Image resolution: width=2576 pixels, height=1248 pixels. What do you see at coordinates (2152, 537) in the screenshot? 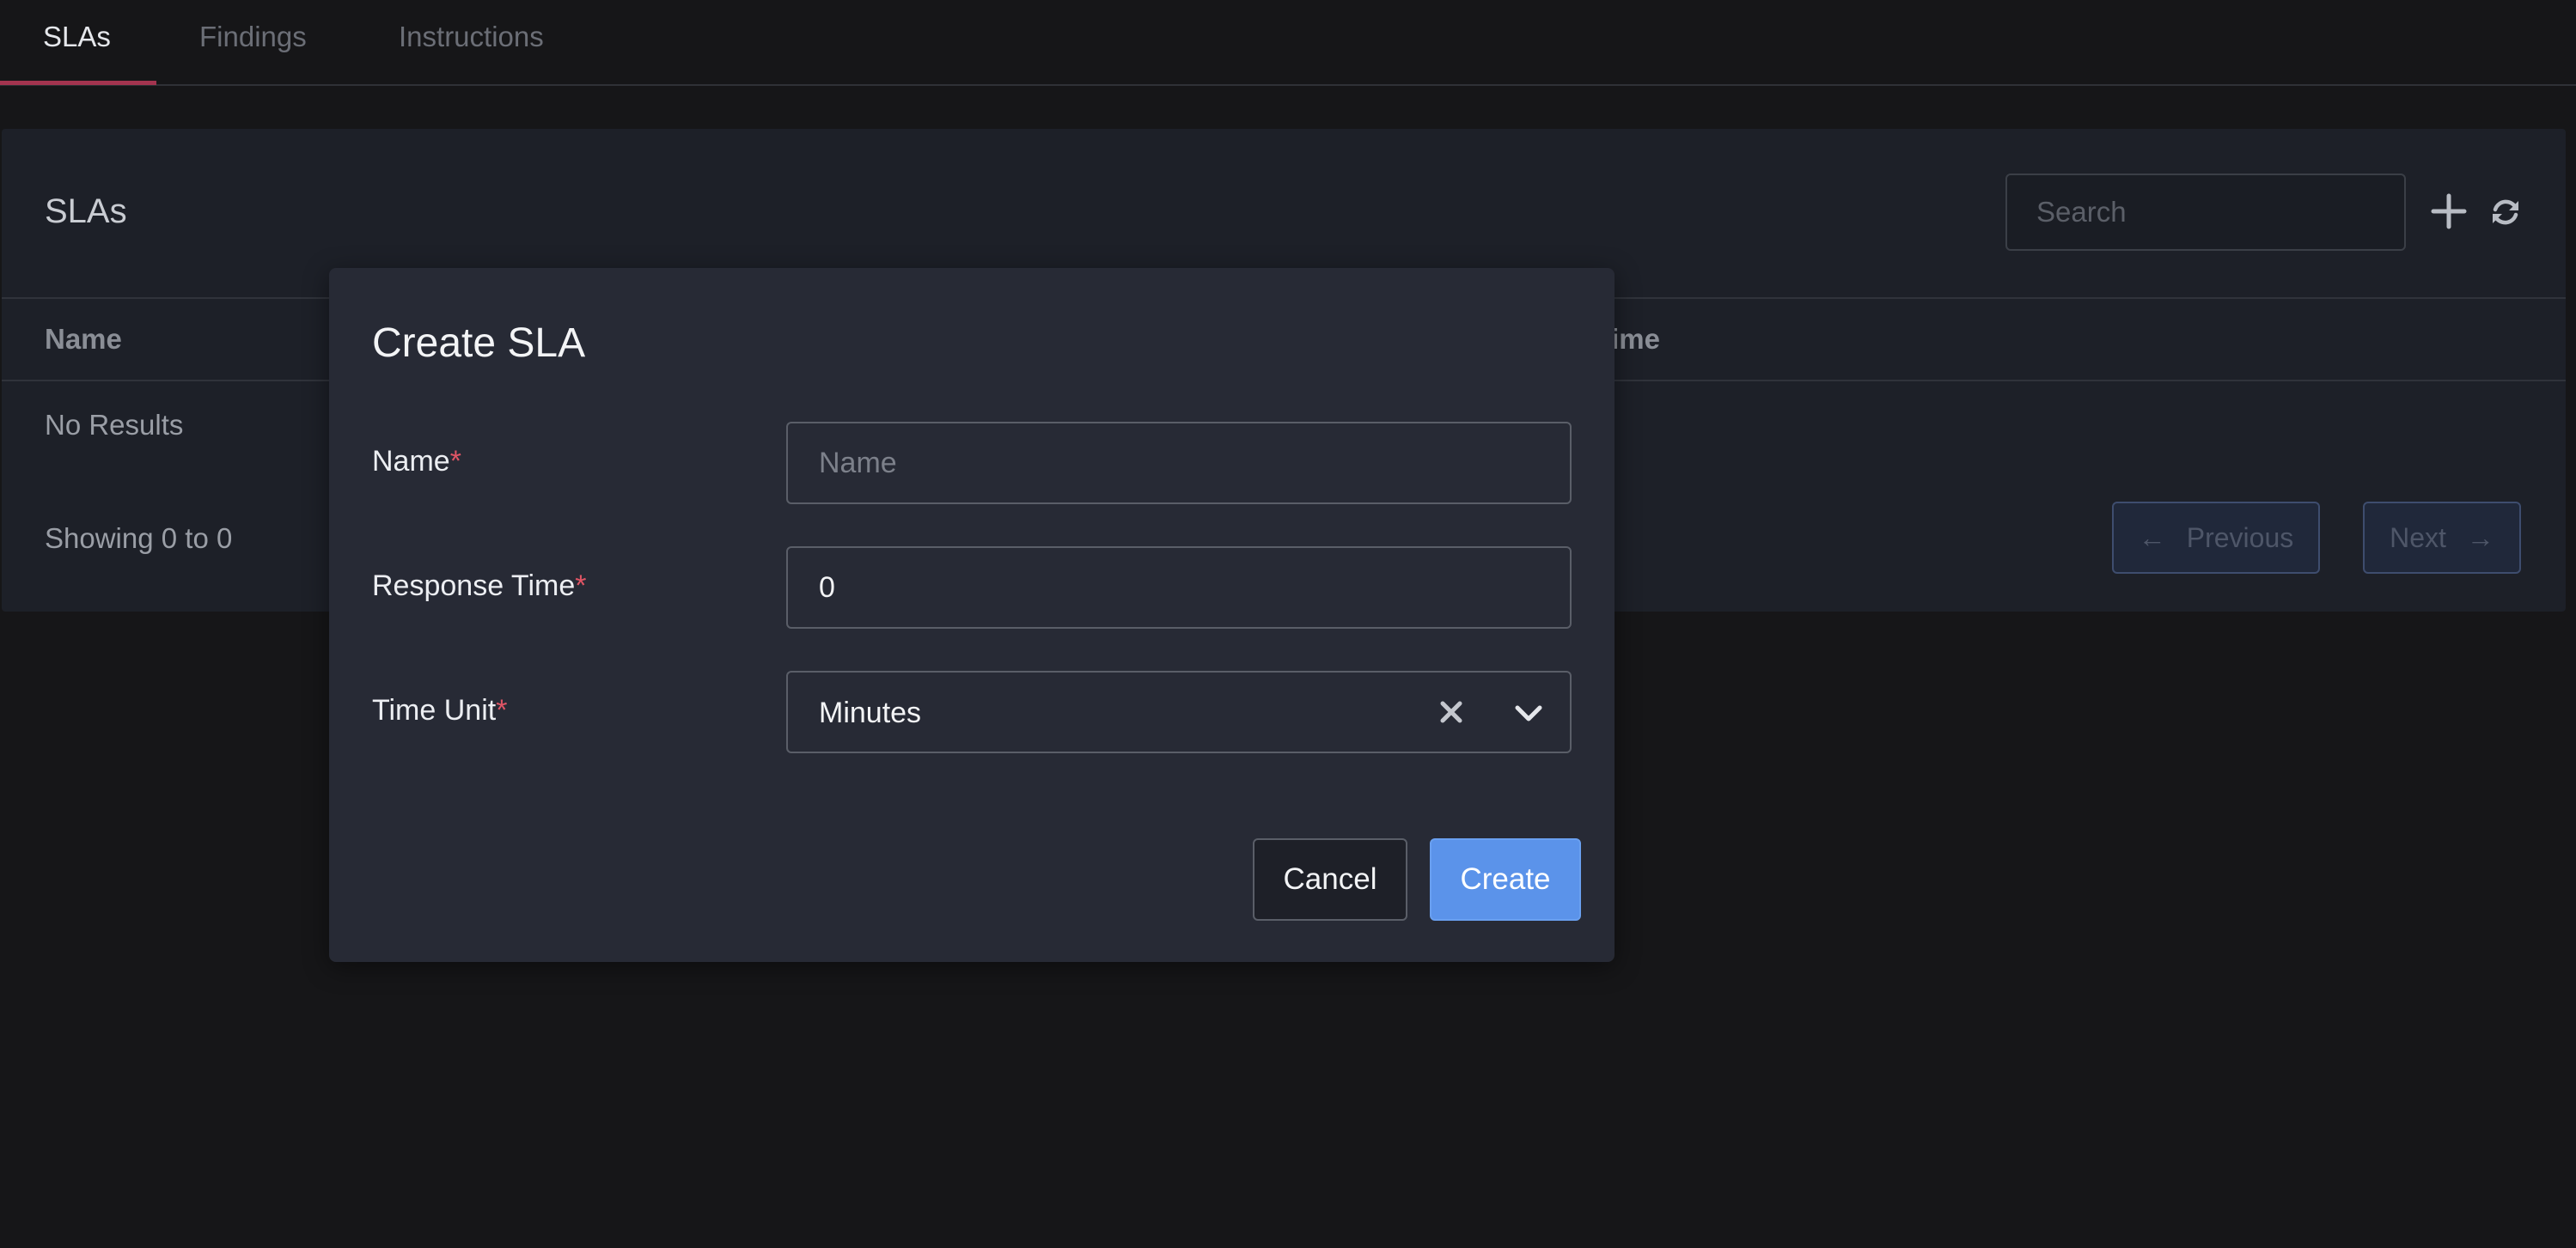
I see `arrow-left-icon: ←` at bounding box center [2152, 537].